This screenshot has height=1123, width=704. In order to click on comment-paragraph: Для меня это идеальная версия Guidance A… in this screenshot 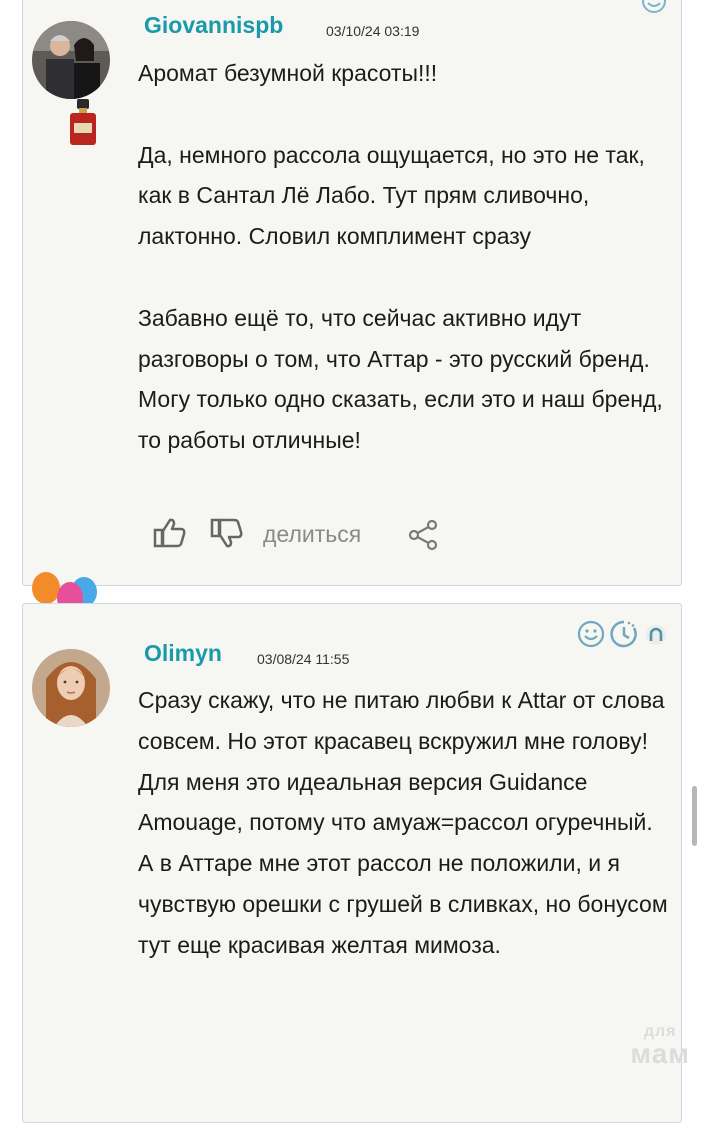, I will do `click(395, 802)`.